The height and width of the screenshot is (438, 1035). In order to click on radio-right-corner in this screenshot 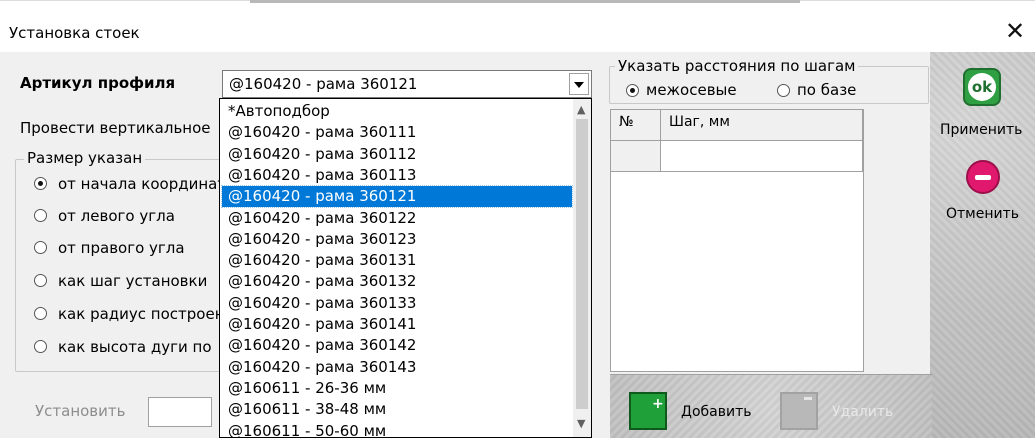, I will do `click(40, 247)`.